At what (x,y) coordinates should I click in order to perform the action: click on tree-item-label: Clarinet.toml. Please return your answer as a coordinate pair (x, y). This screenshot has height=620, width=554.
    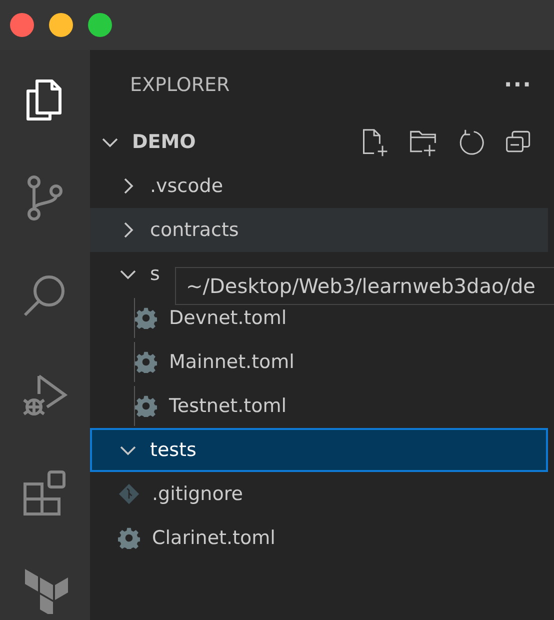
    Looking at the image, I should click on (214, 538).